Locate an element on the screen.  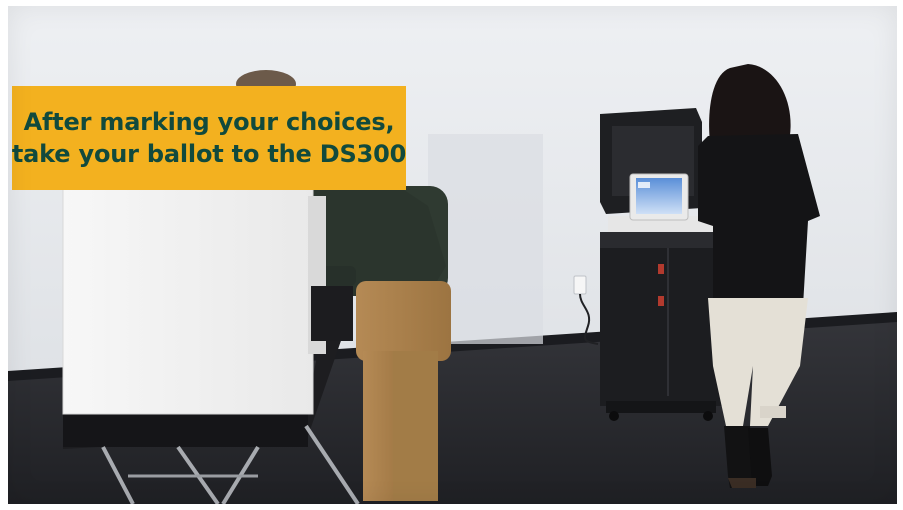
voting-booth is located at coordinates (207, 300).